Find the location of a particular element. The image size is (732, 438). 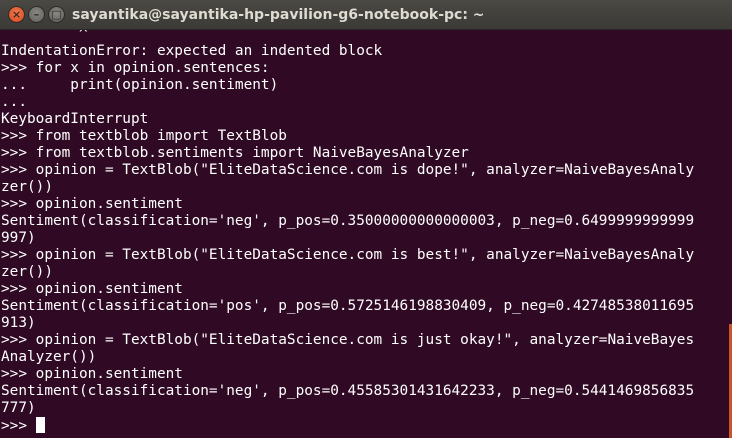

minimize-icon: – is located at coordinates (36, 14).